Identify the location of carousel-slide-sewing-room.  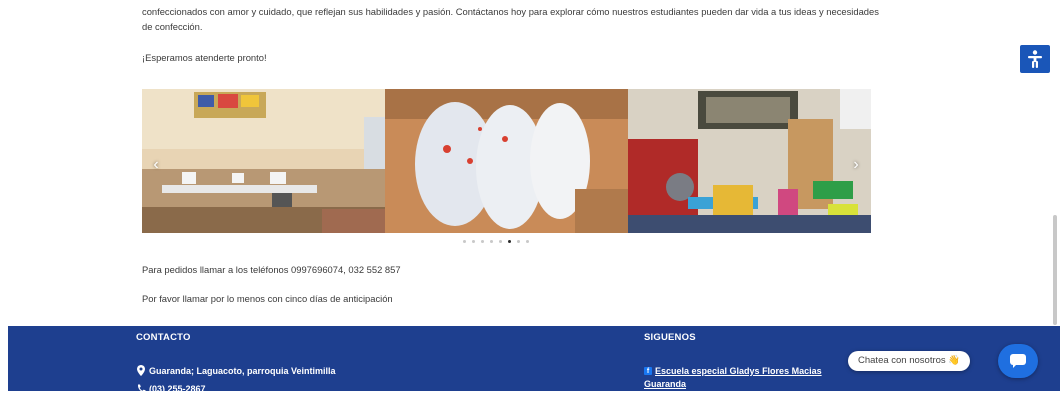
(263, 161).